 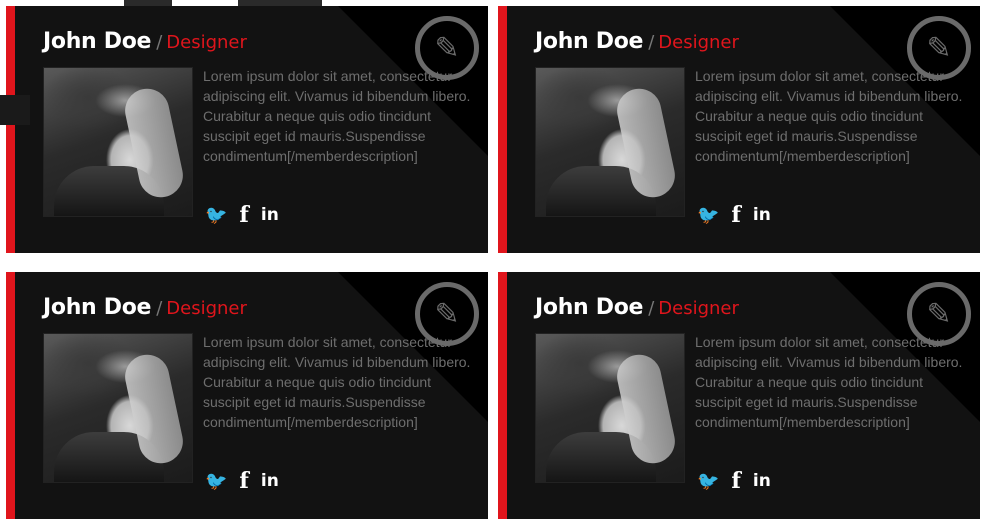 I want to click on side-tab, so click(x=15, y=110).